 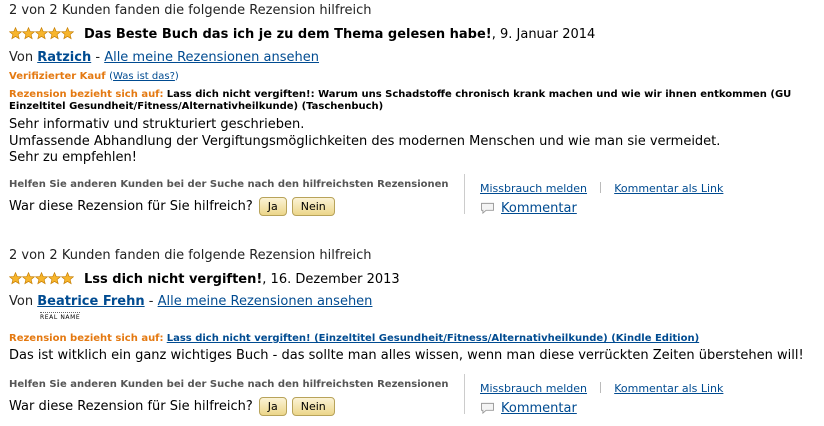 What do you see at coordinates (144, 76) in the screenshot?
I see `verified-help-link: Was ist das?` at bounding box center [144, 76].